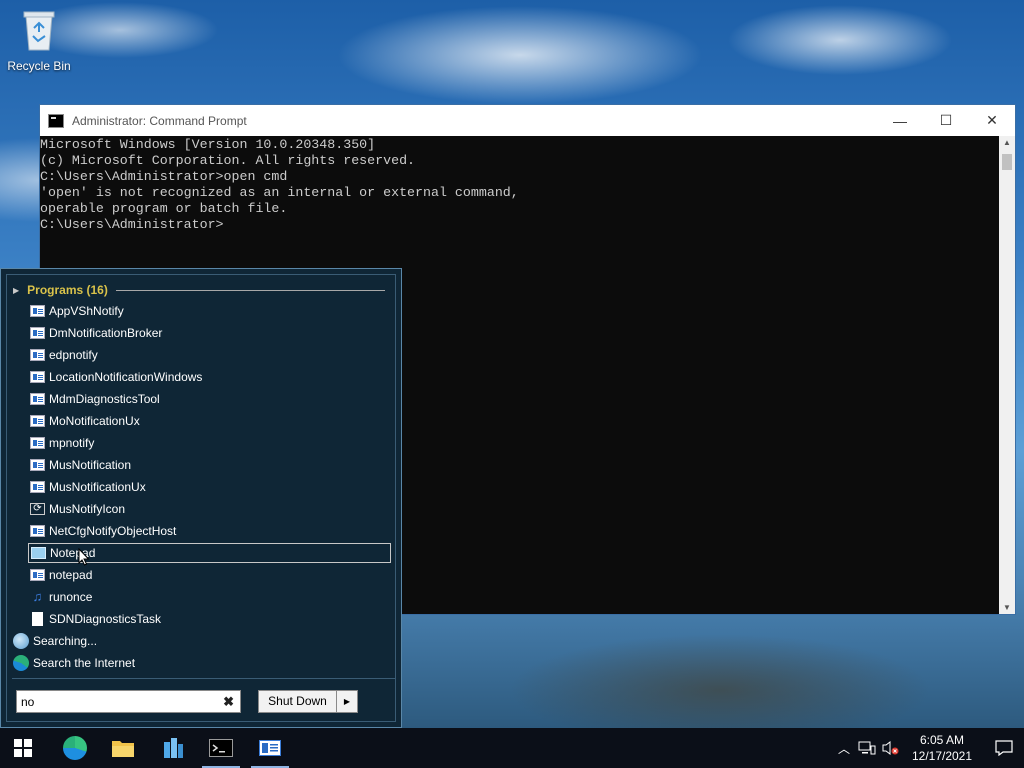 The width and height of the screenshot is (1024, 768). What do you see at coordinates (39, 66) in the screenshot?
I see `recycle-bin-label: Recycle Bin` at bounding box center [39, 66].